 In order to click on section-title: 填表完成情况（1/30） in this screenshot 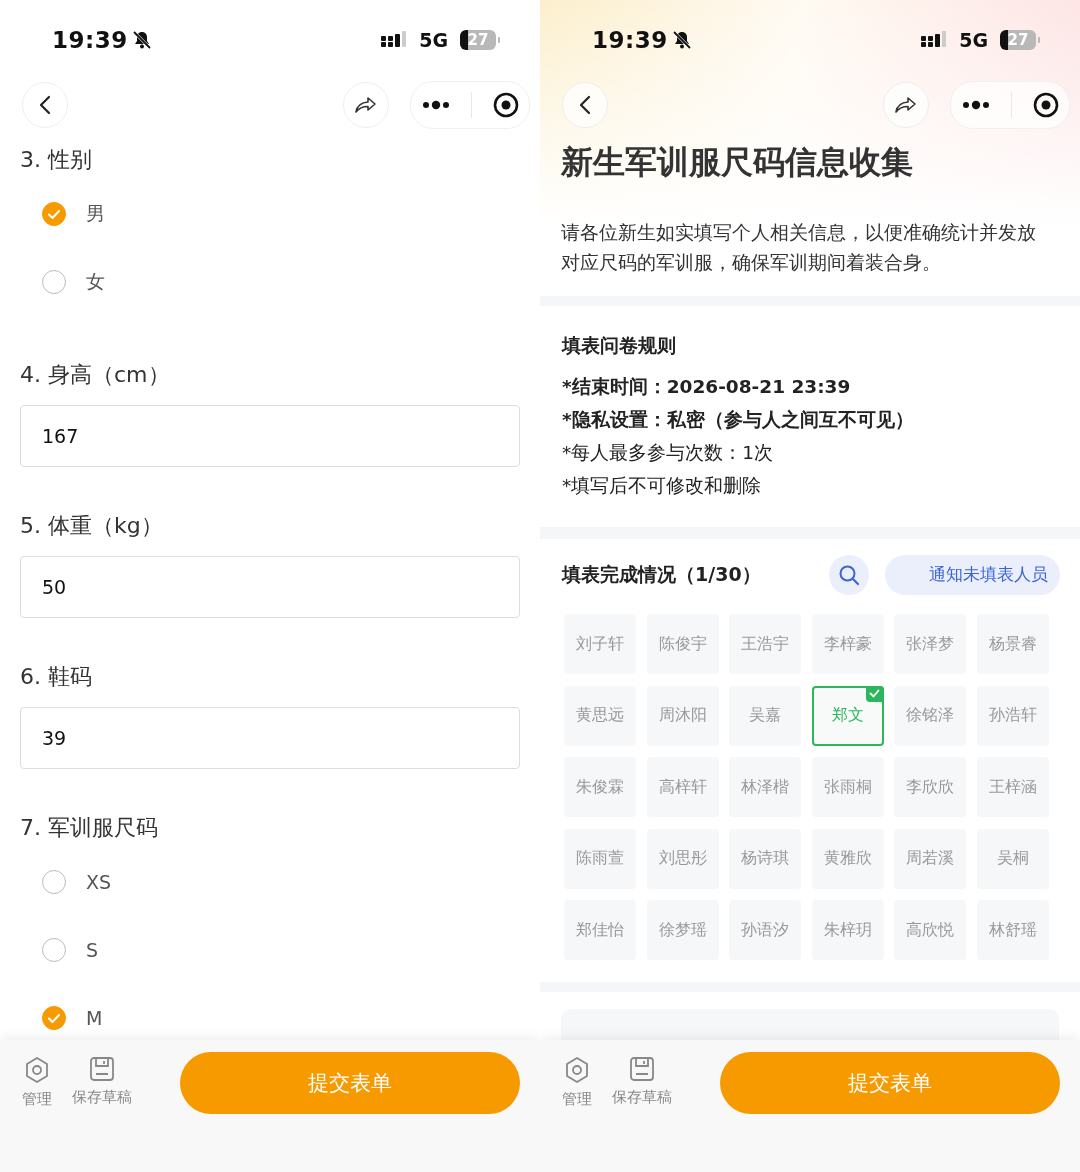, I will do `click(662, 574)`.